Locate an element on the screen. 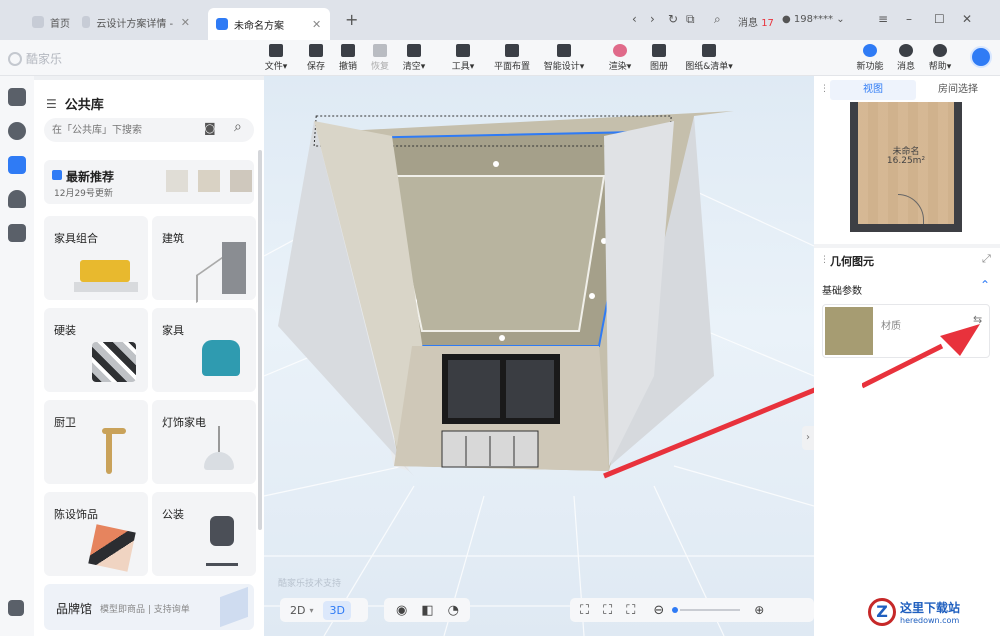 The width and height of the screenshot is (1000, 636). assistant-avatar is located at coordinates (981, 57).